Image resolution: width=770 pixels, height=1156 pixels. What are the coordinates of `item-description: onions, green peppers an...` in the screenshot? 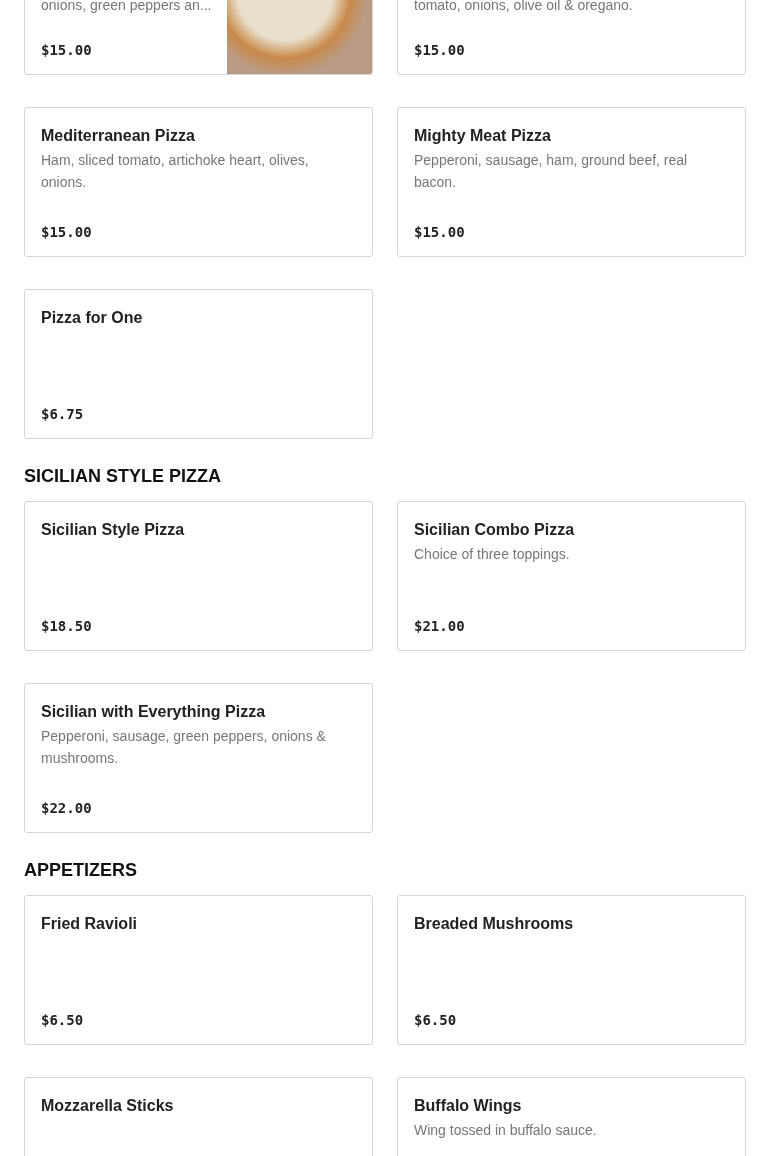 It's located at (127, 7).